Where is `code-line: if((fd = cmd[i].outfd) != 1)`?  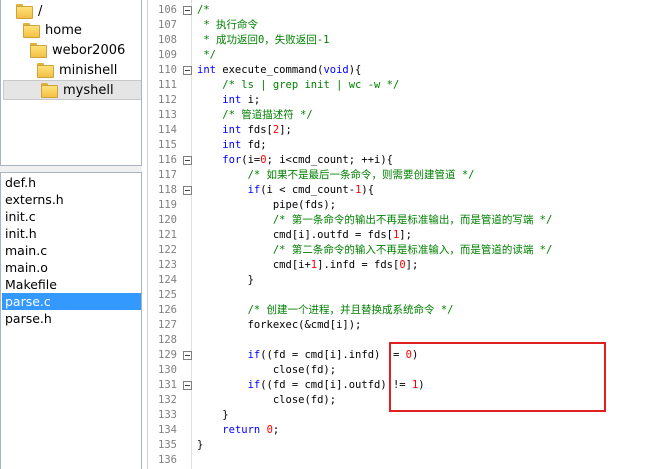
code-line: if((fd = cmd[i].outfd) != 1) is located at coordinates (336, 385).